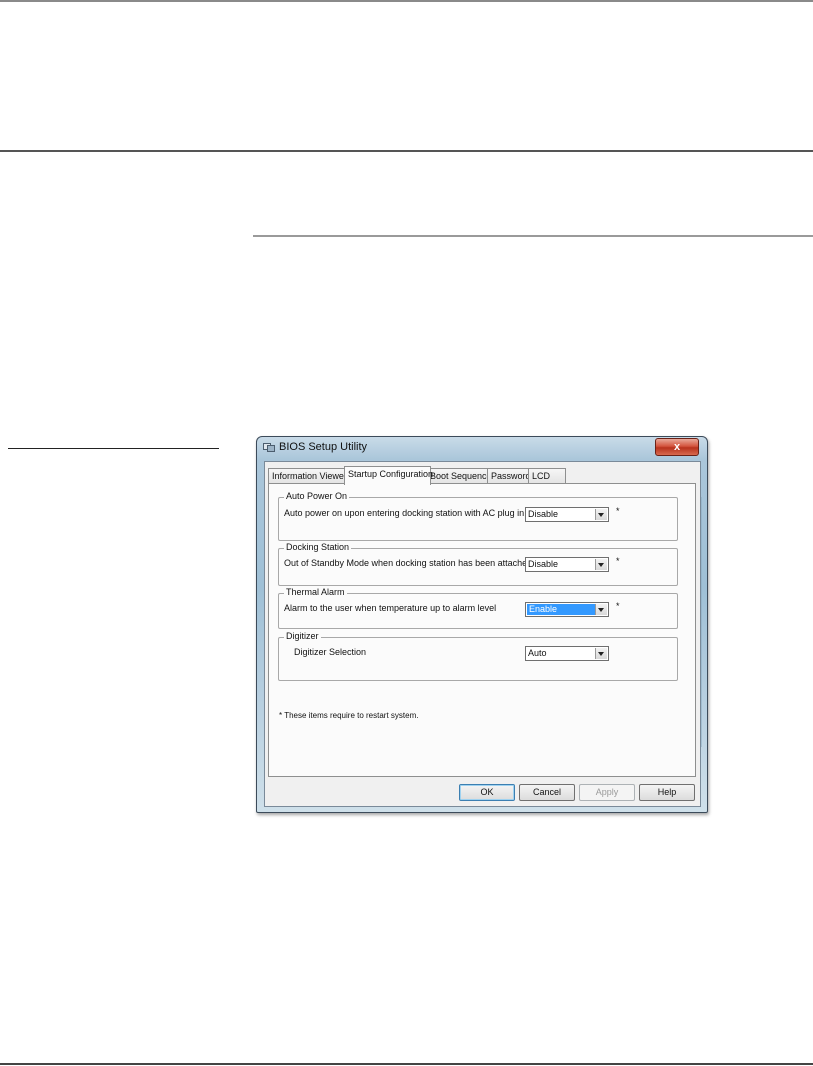  I want to click on side-rule, so click(113, 448).